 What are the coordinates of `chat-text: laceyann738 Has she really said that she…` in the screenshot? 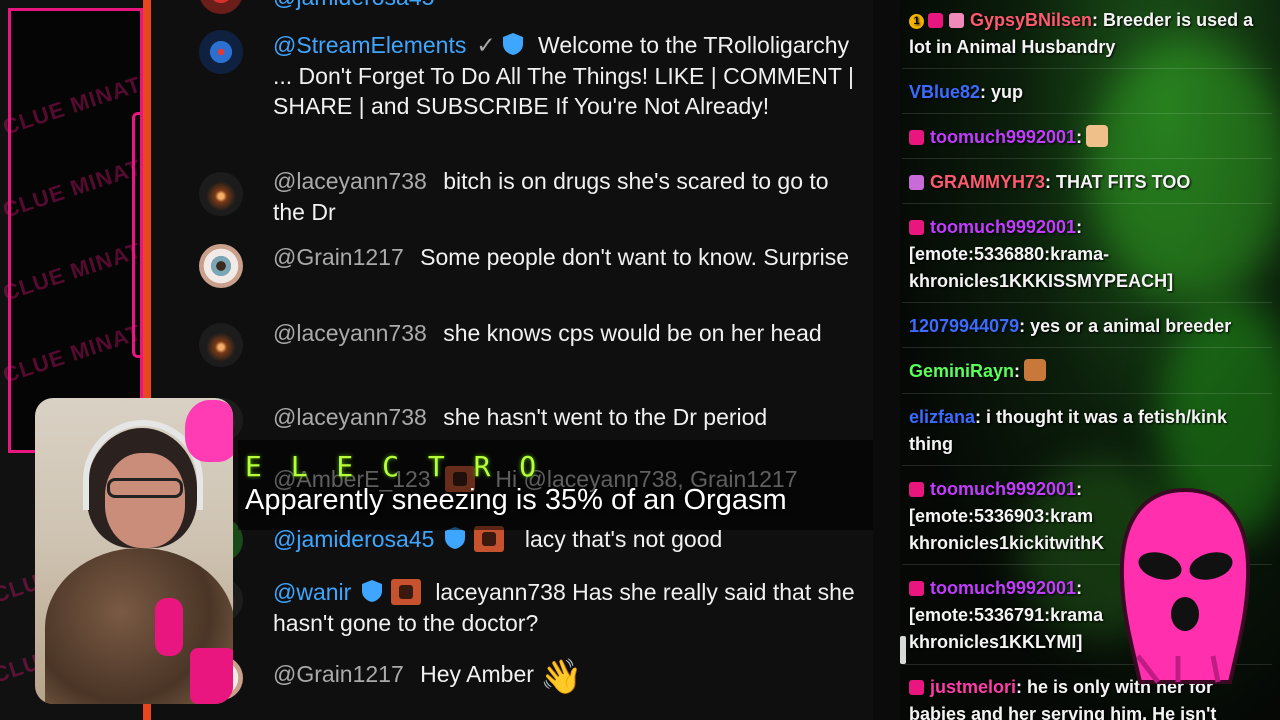 It's located at (564, 607).